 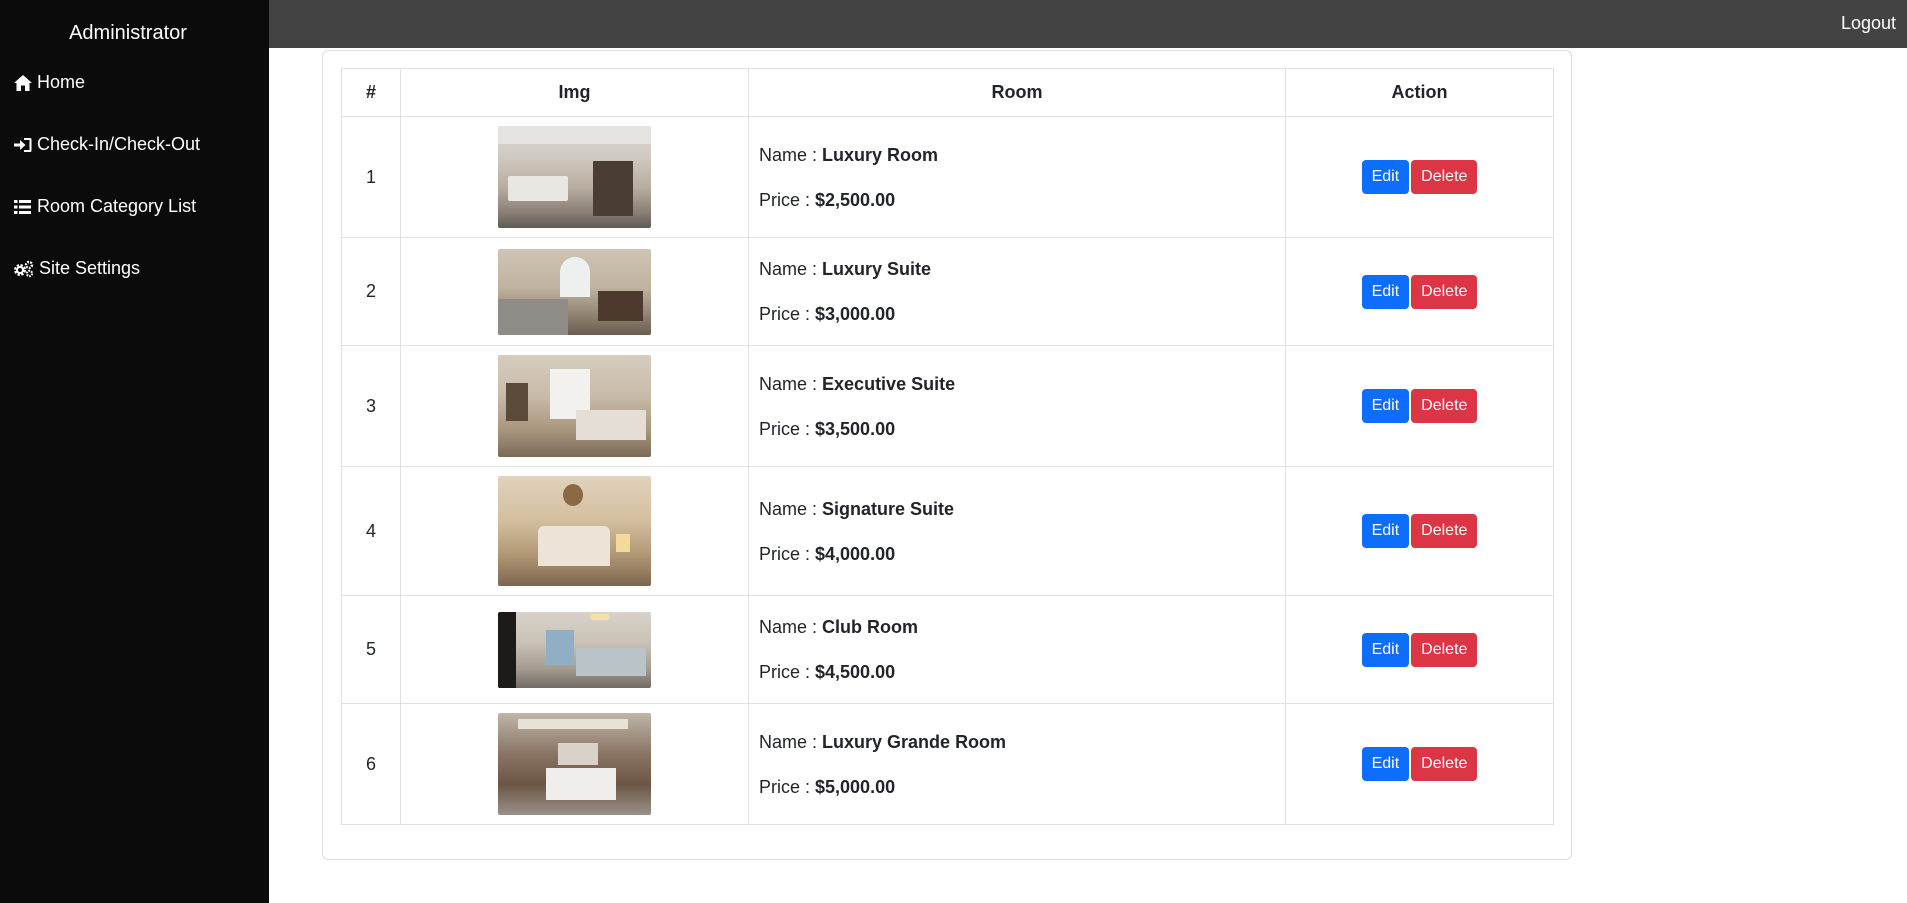 I want to click on row-number: 4, so click(x=371, y=531).